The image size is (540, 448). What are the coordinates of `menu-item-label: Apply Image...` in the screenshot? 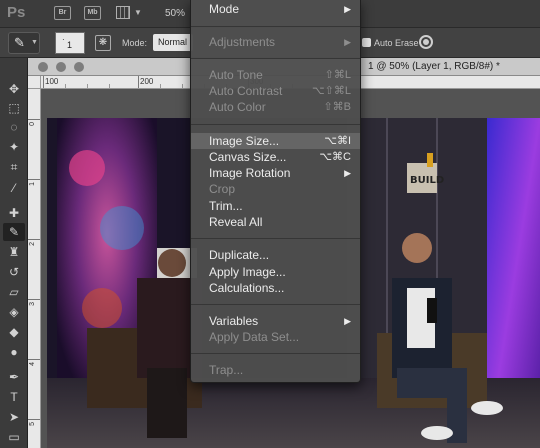 It's located at (247, 272).